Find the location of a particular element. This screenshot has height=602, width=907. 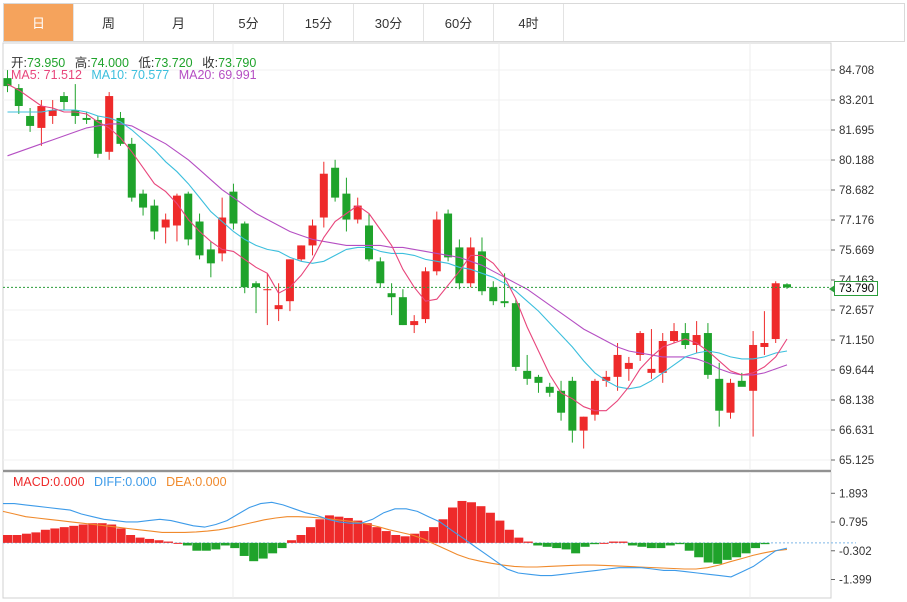

macd-tick-label: -1.399 is located at coordinates (855, 580).